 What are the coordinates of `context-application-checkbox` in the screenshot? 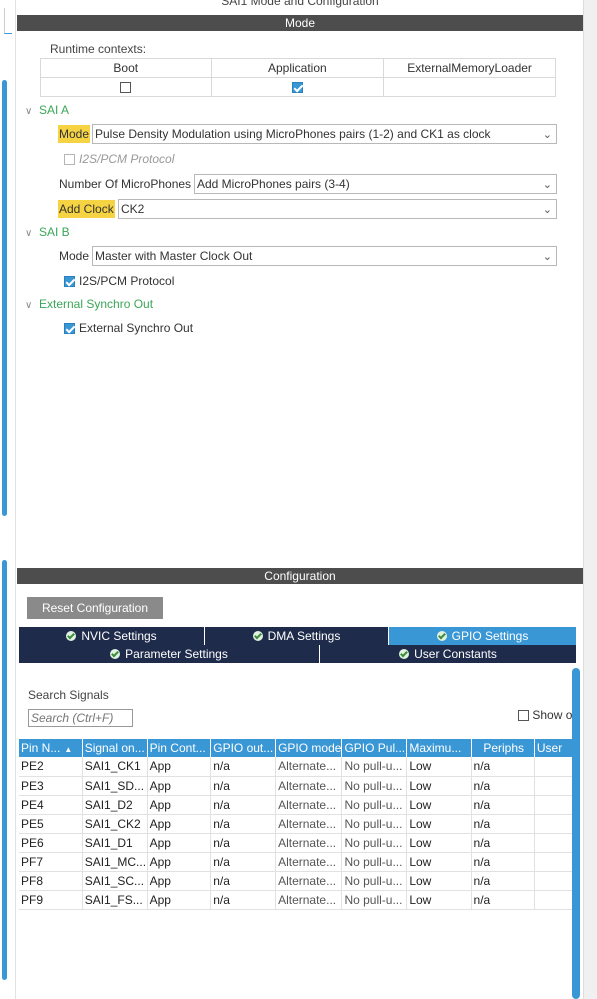 It's located at (297, 88).